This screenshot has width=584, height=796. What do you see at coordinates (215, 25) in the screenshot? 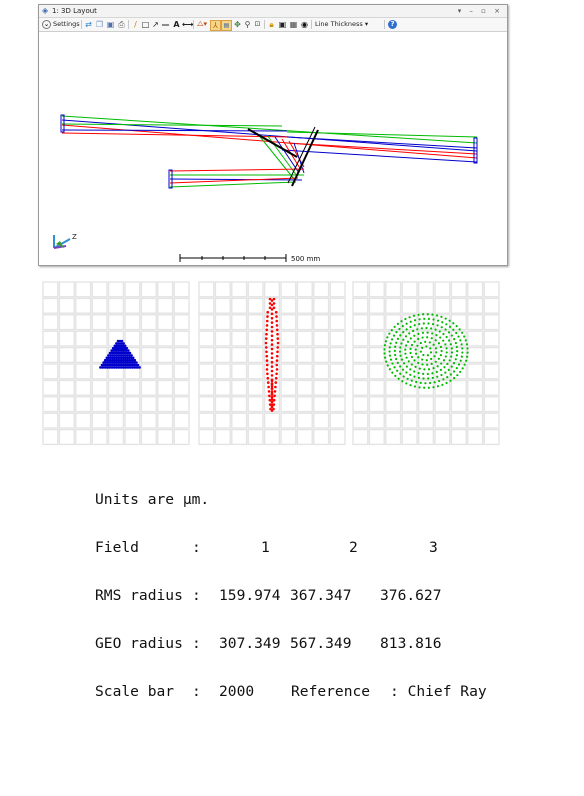
I see `axis-icon: ⅄` at bounding box center [215, 25].